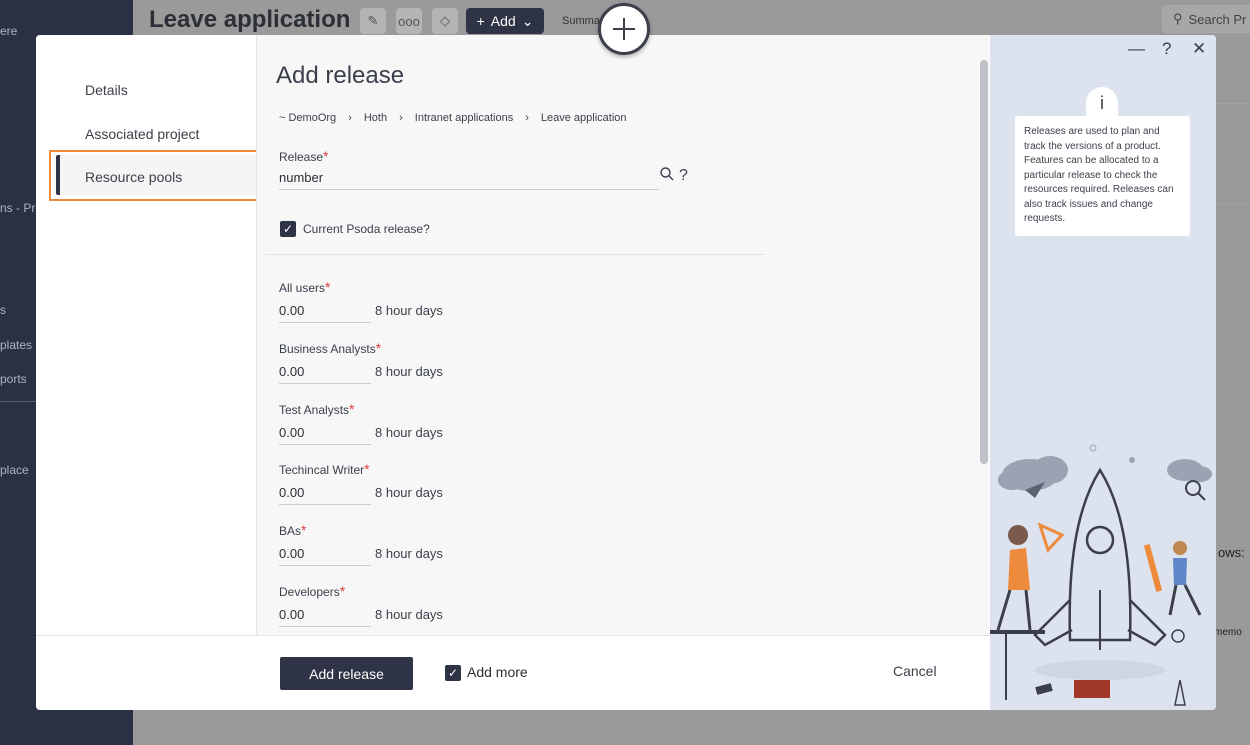 This screenshot has width=1250, height=745. I want to click on add-circle-button, so click(624, 29).